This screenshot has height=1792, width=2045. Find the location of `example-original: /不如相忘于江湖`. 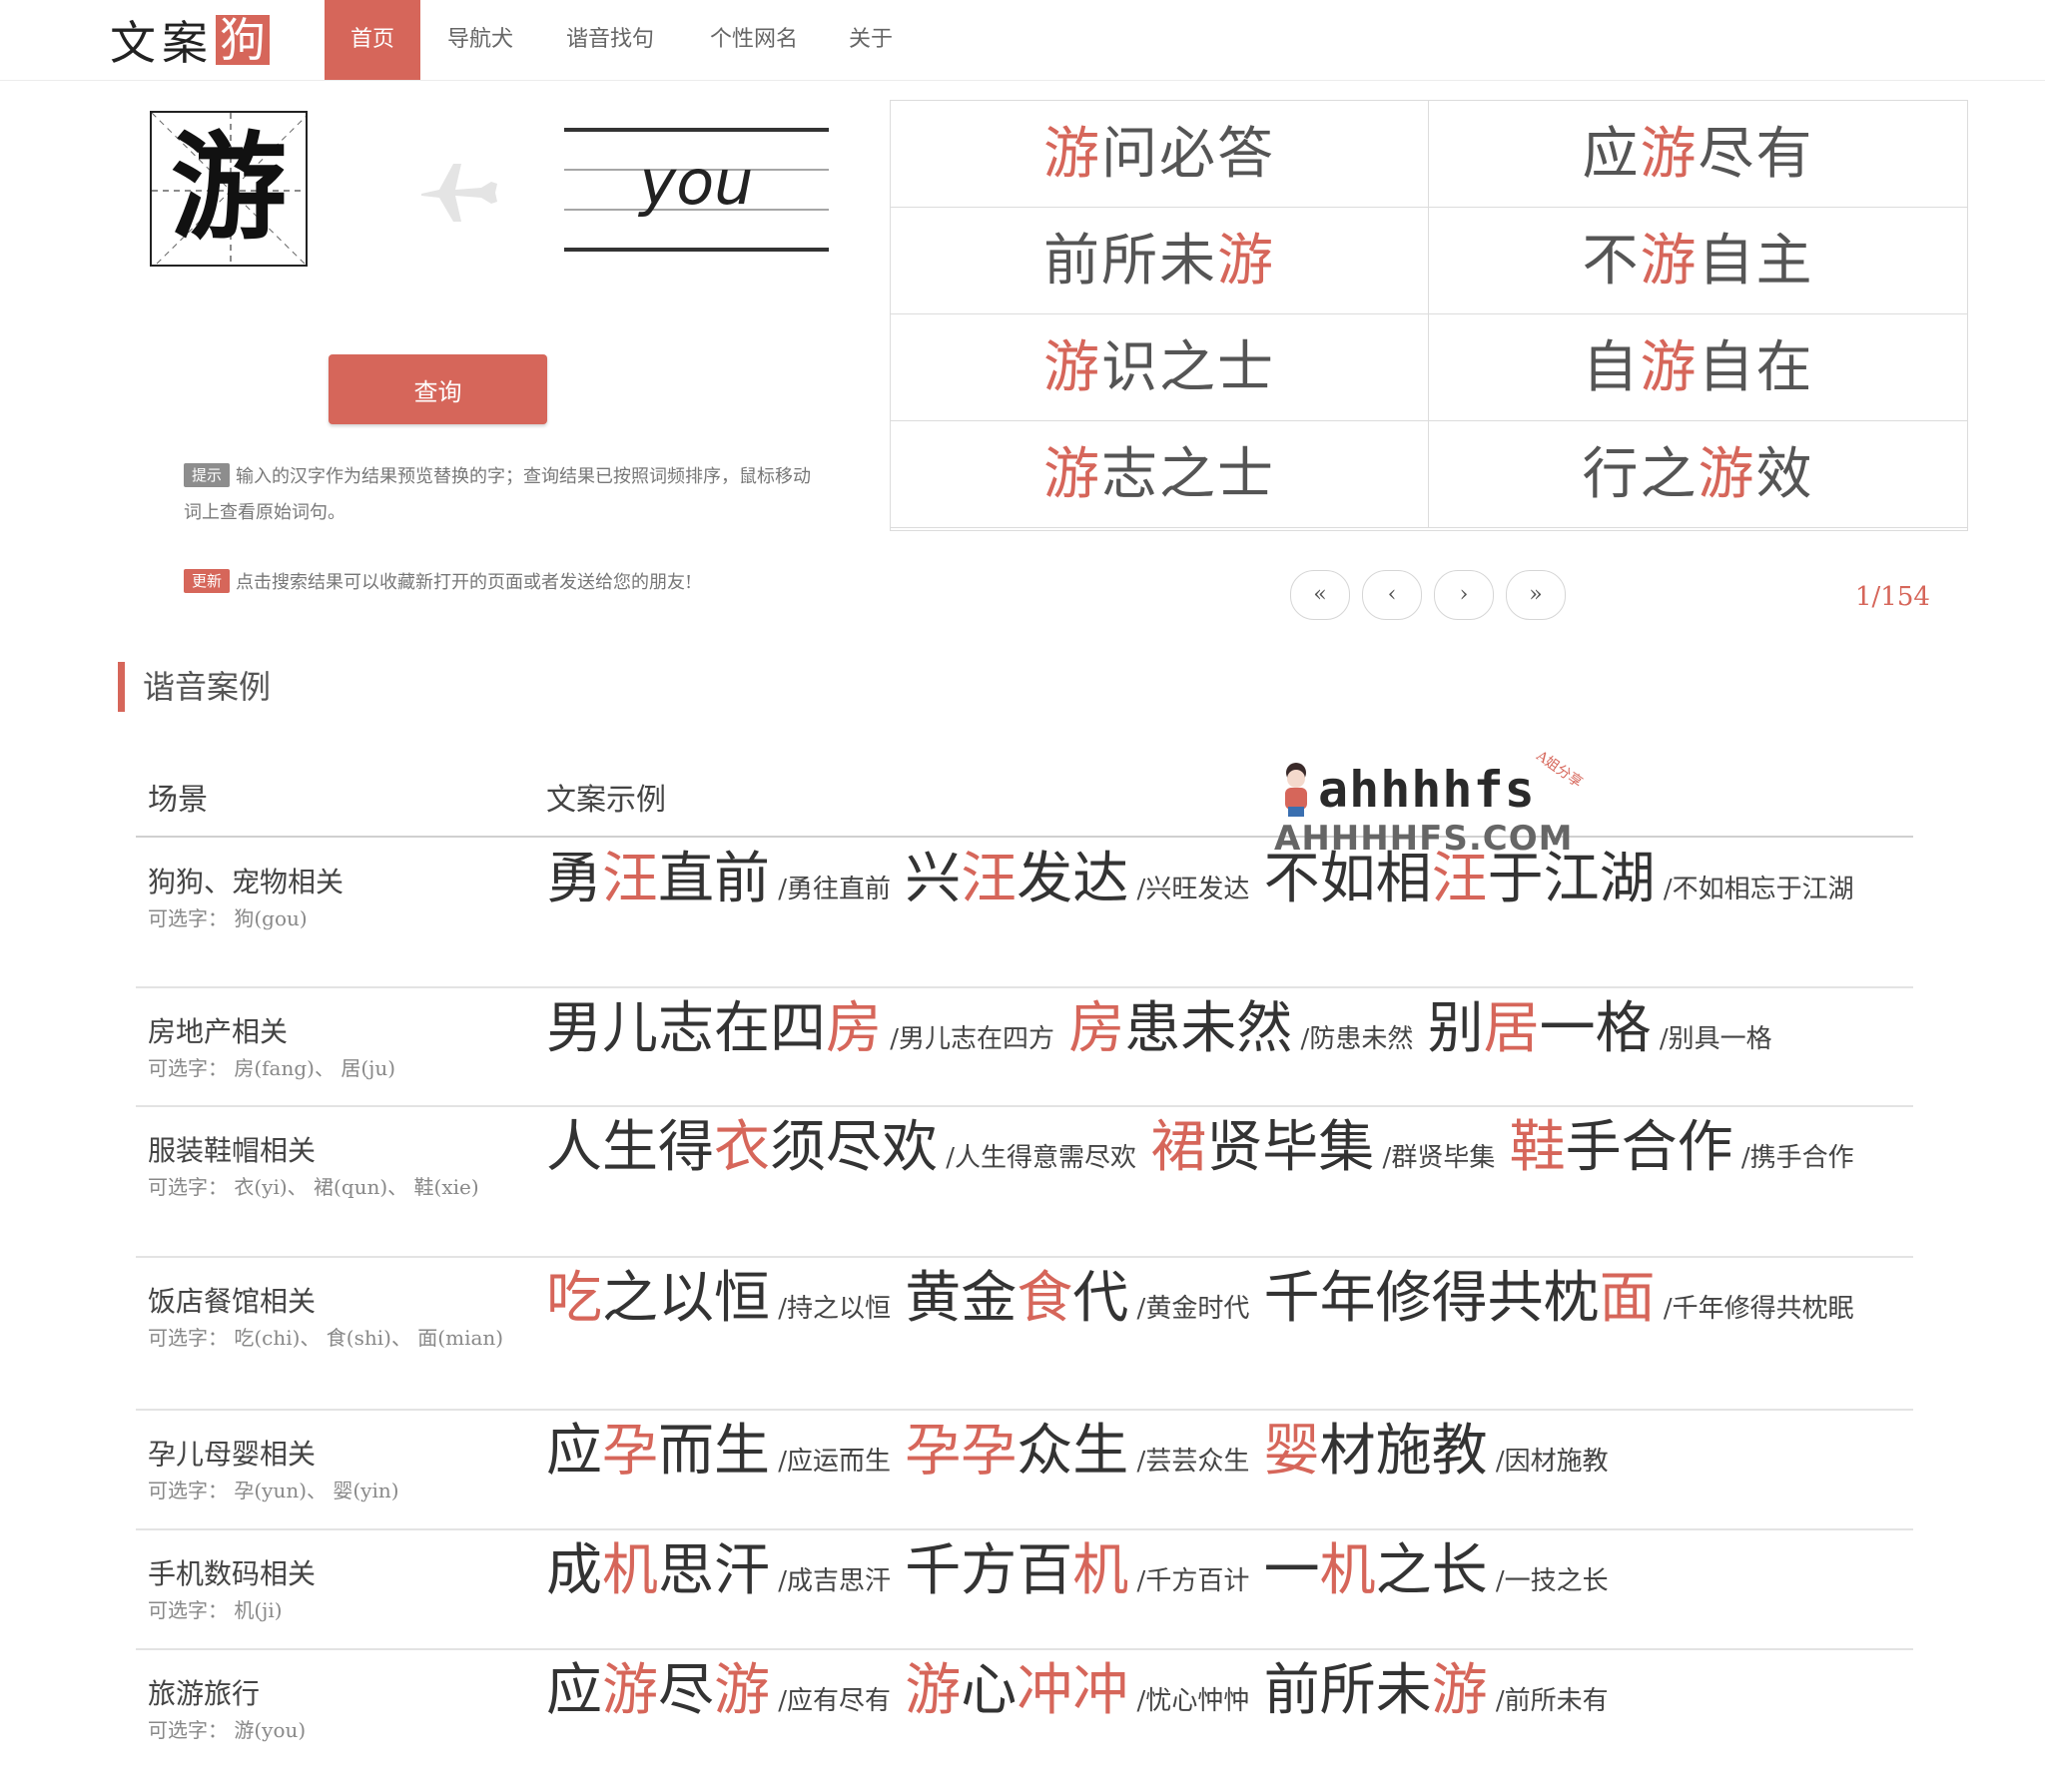

example-original: /不如相忘于江湖 is located at coordinates (1754, 889).